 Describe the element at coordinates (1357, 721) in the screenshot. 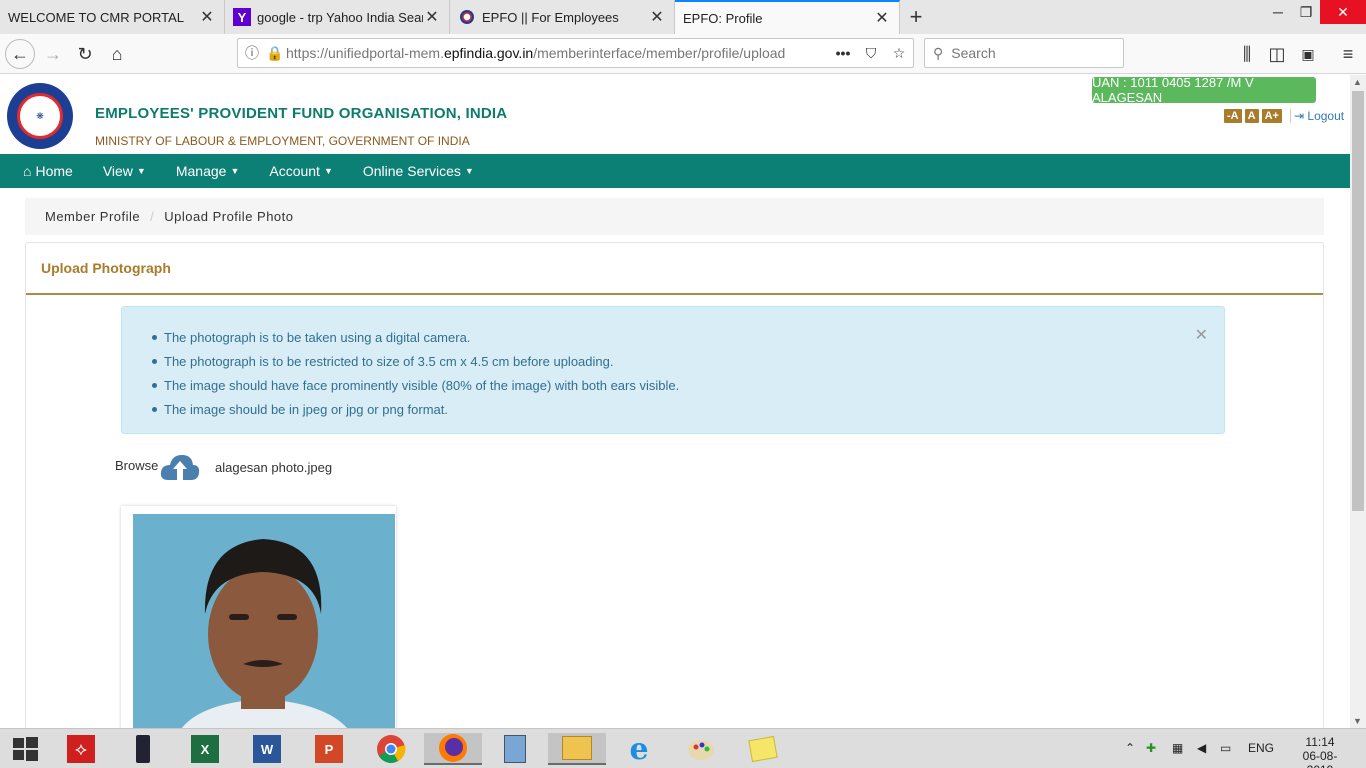

I see `scroll-down-icon: ▼` at that location.